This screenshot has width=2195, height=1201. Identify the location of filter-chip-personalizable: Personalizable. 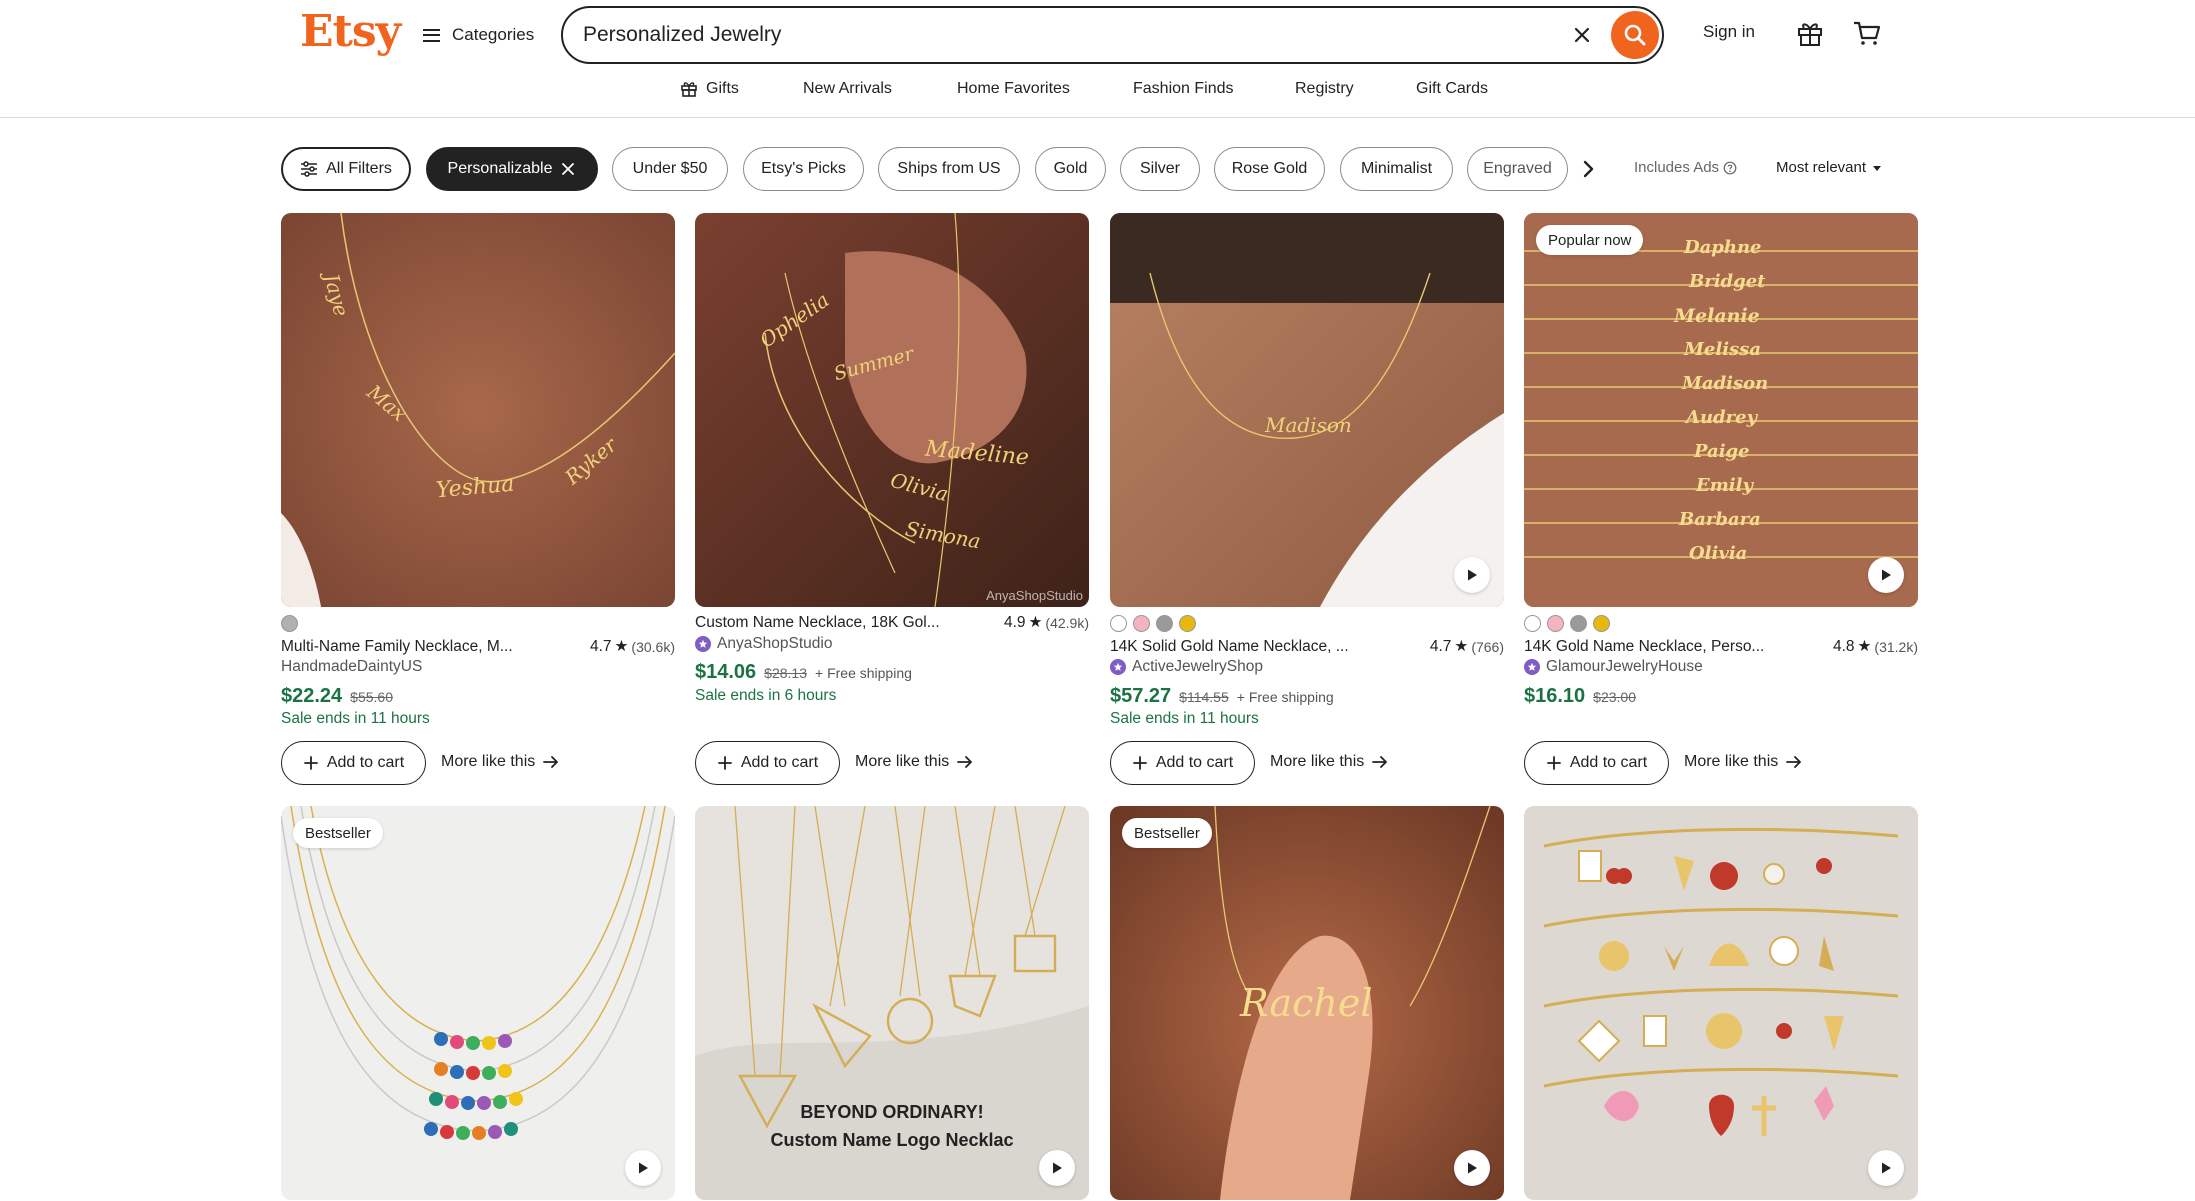
(512, 169).